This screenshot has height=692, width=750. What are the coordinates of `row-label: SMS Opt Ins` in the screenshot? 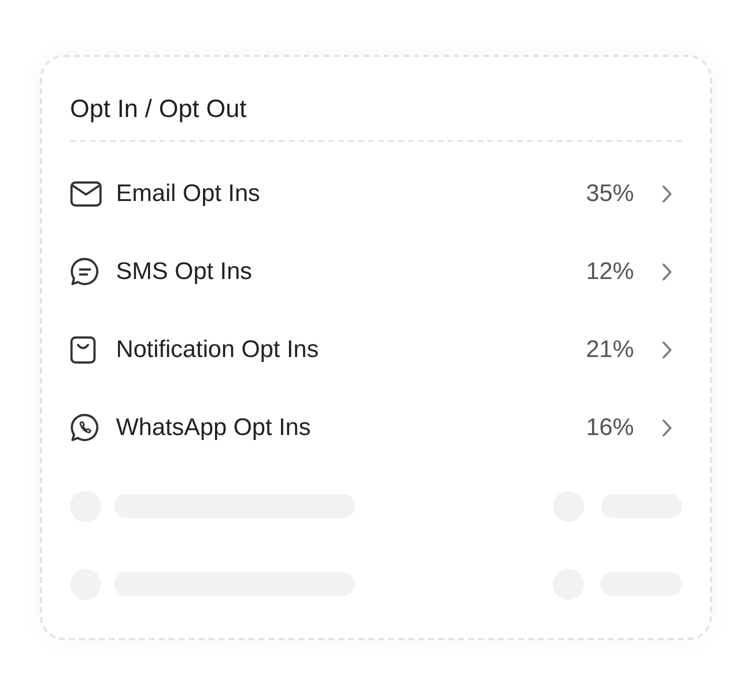 It's located at (184, 272).